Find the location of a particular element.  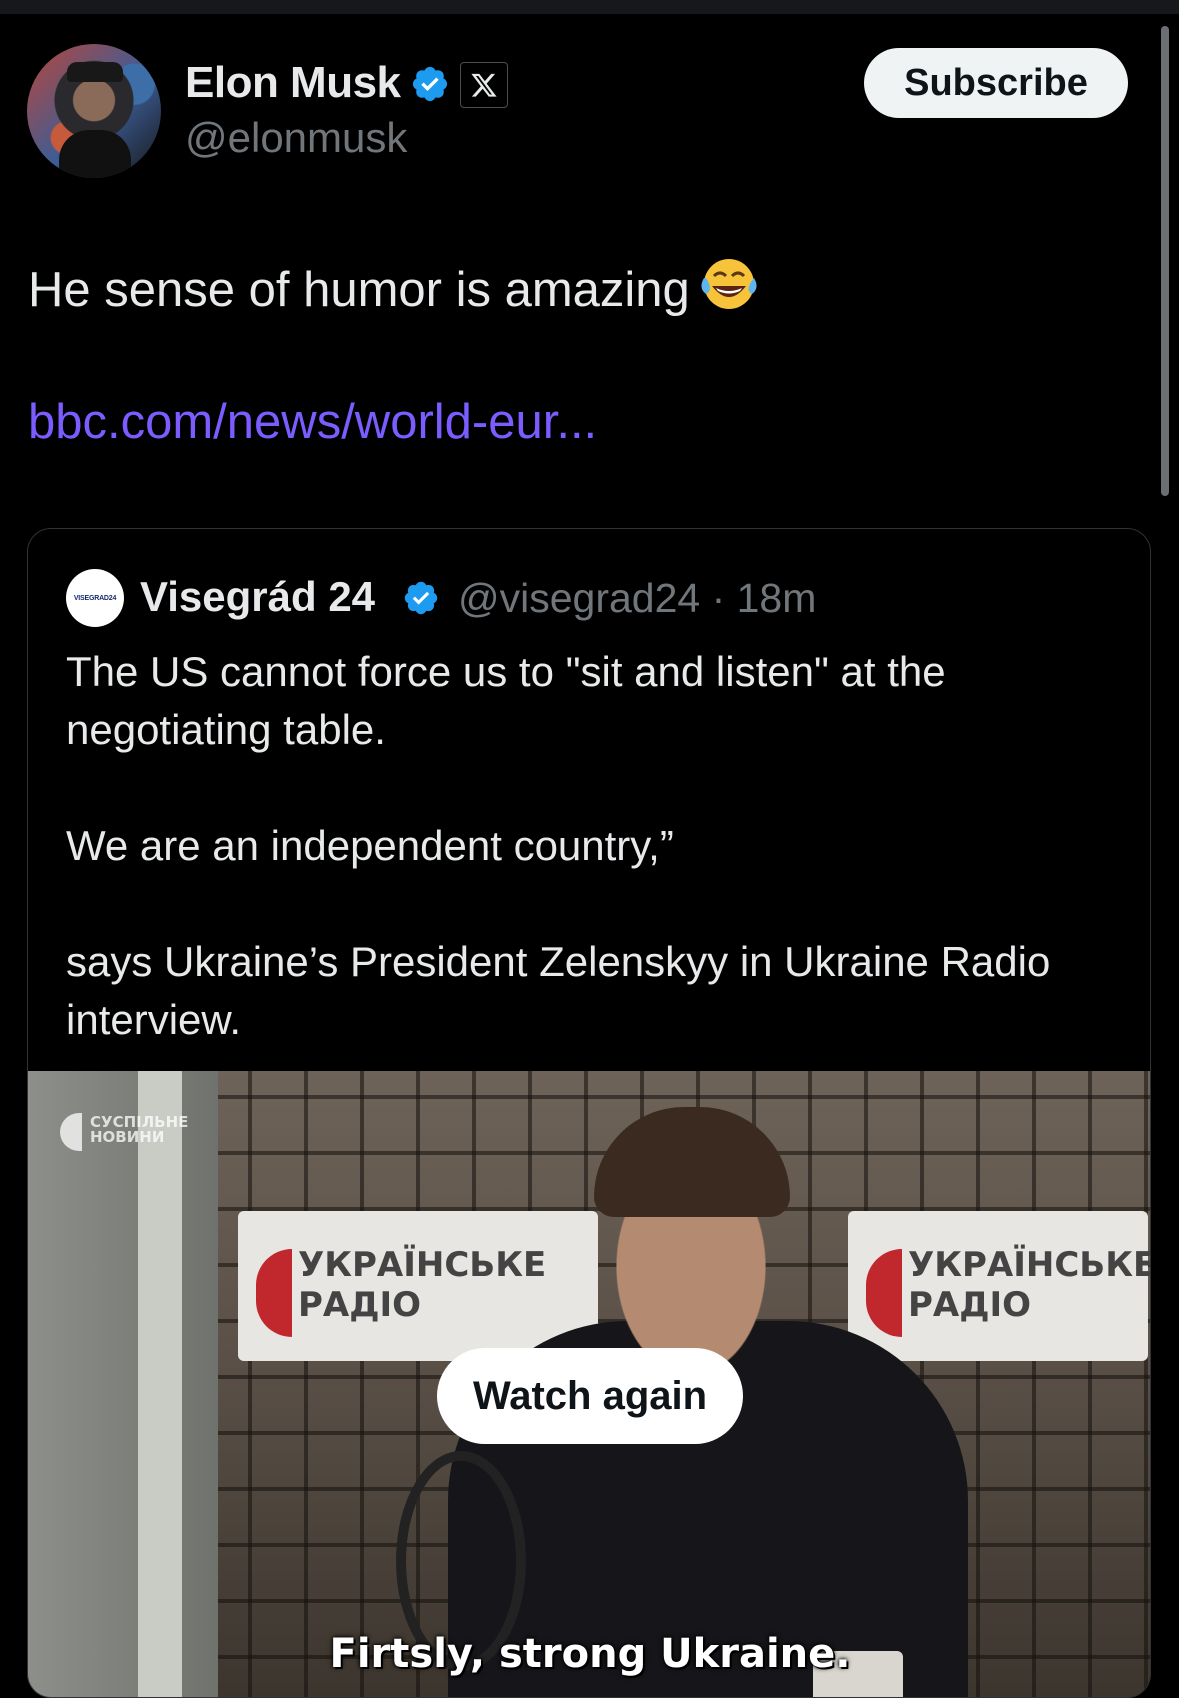

radio-sign-right: УКРАЇНСЬКЕ РАДІО is located at coordinates (999, 1286).